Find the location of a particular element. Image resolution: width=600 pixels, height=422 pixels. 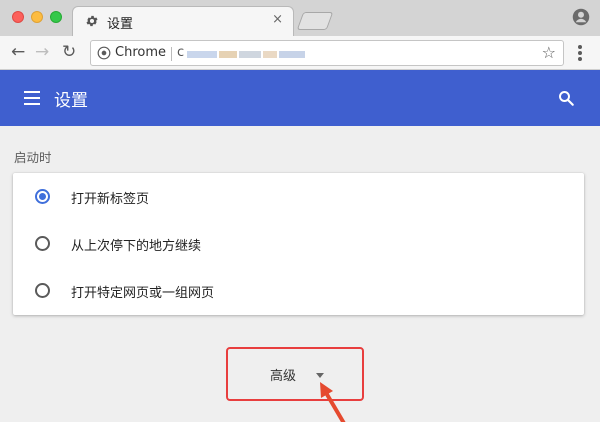

omnibox-origin-label: Chrome is located at coordinates (140, 52).